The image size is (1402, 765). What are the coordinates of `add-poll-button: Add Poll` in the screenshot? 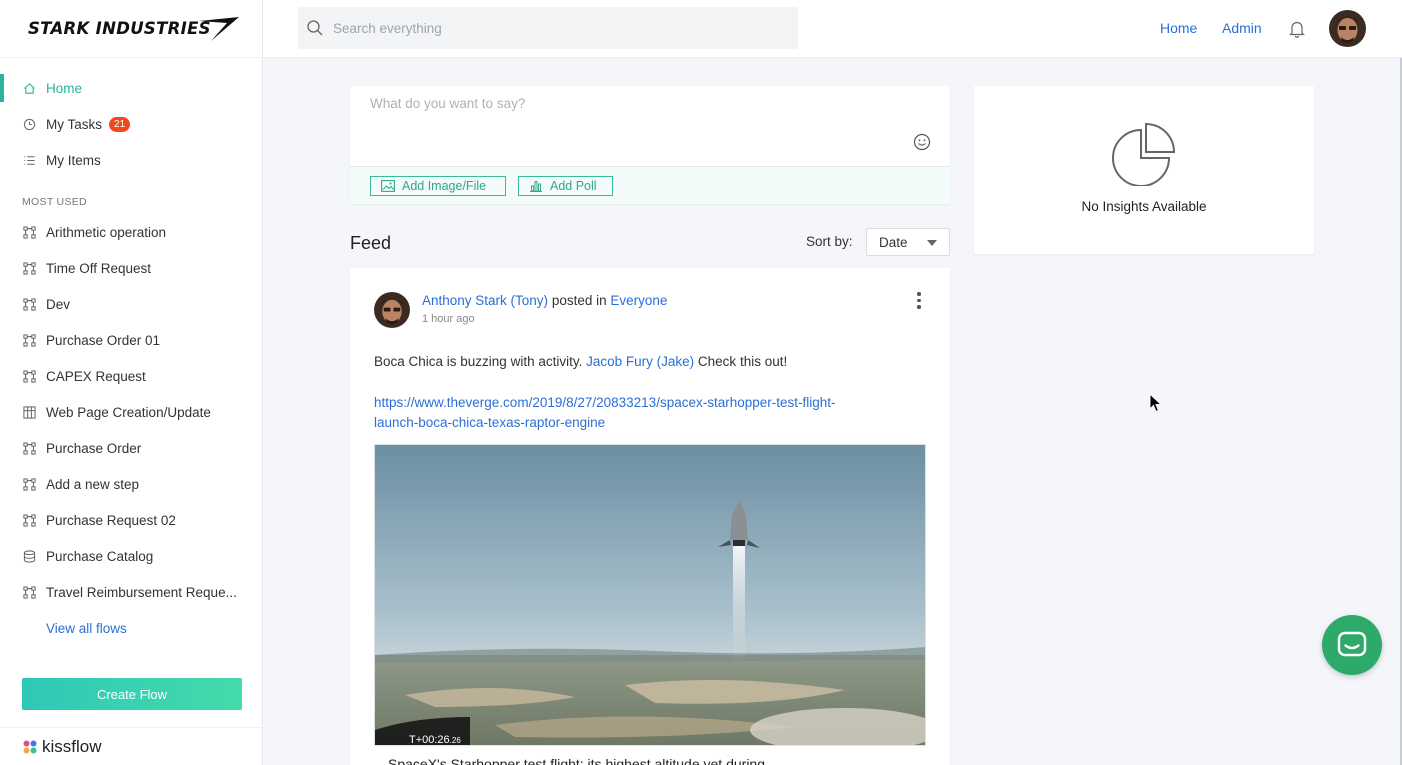 It's located at (565, 186).